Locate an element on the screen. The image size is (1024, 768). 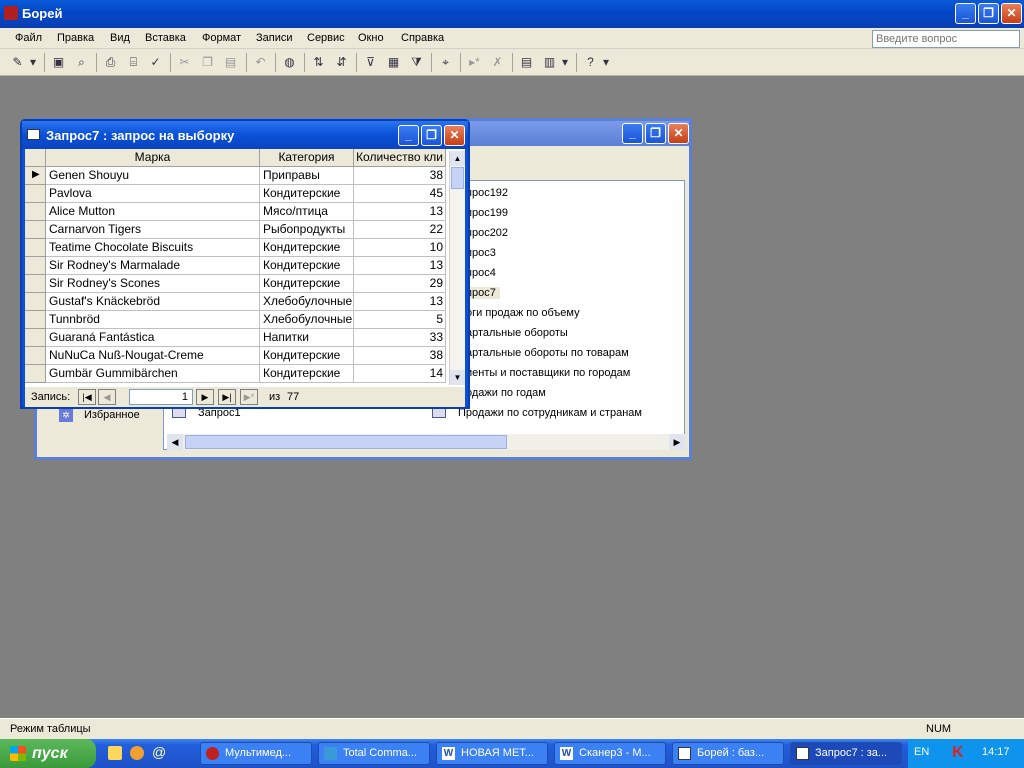
list-item: одажи по годам is located at coordinates (506, 393).